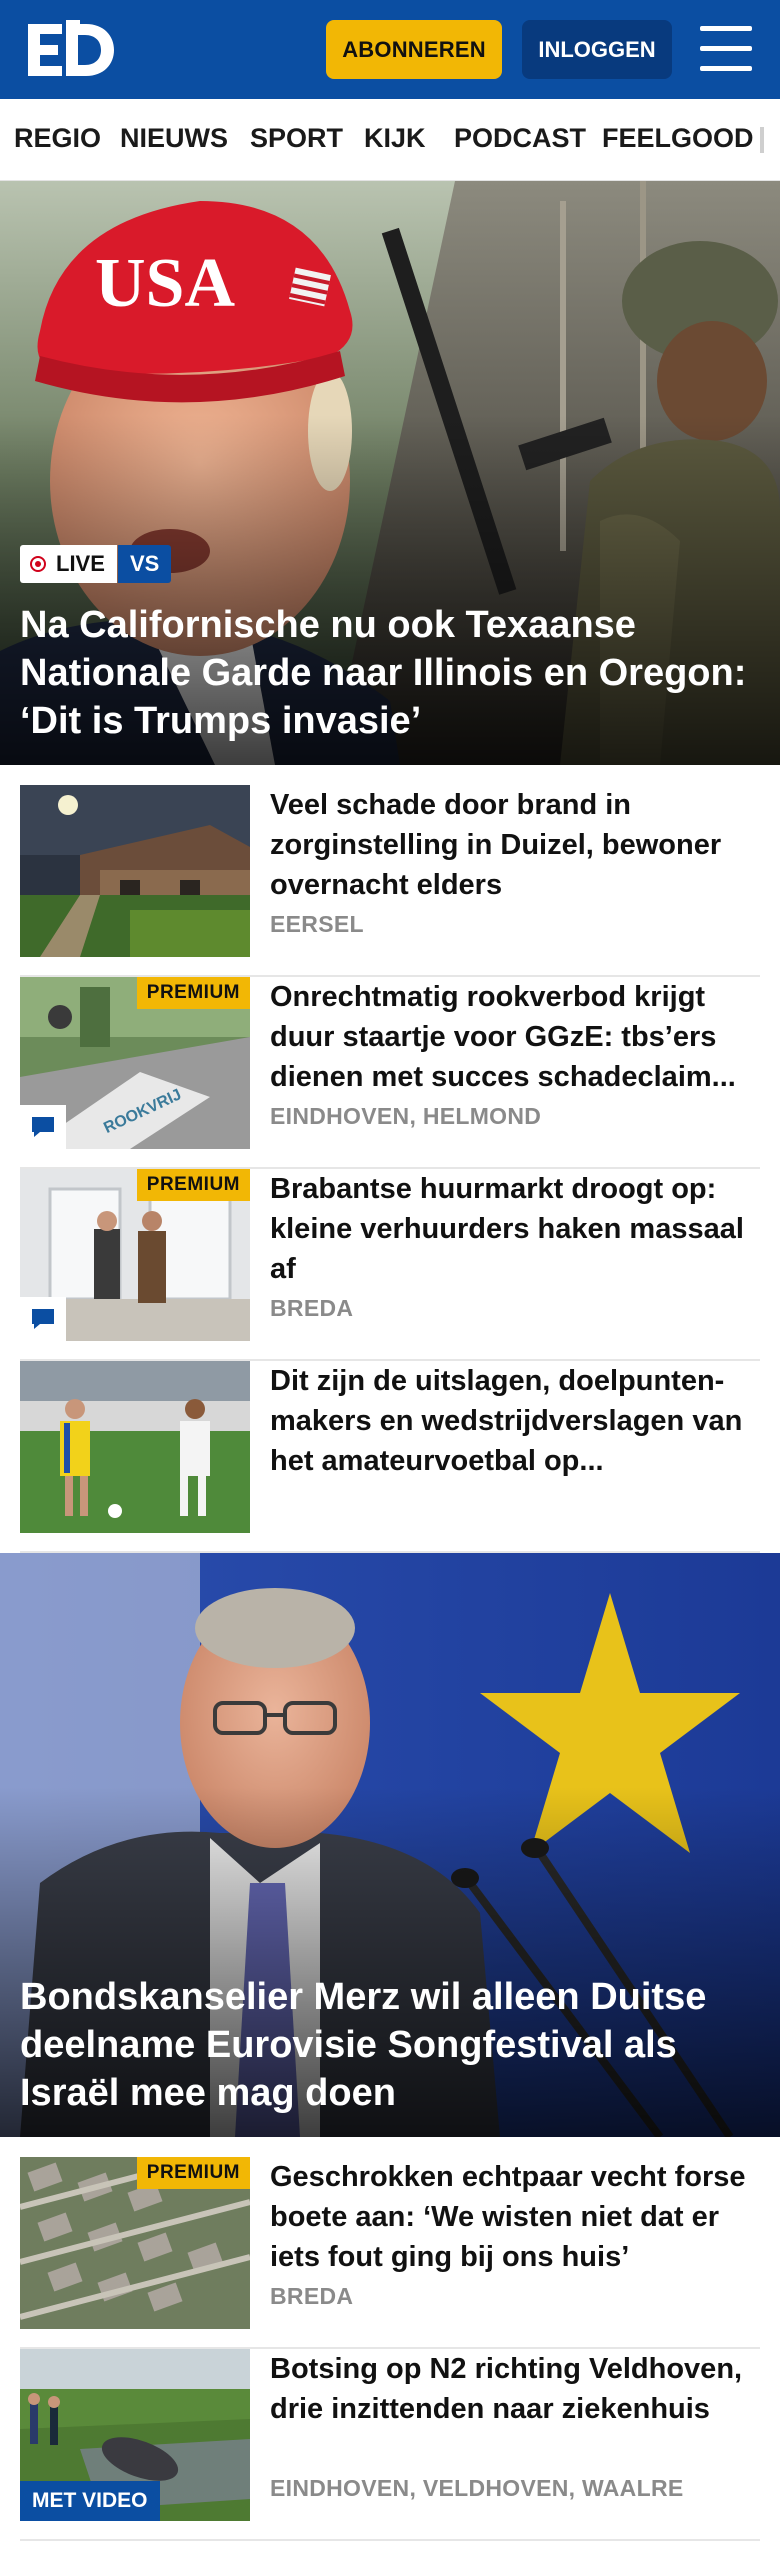  What do you see at coordinates (296, 138) in the screenshot?
I see `nav-item-sport: SPORT` at bounding box center [296, 138].